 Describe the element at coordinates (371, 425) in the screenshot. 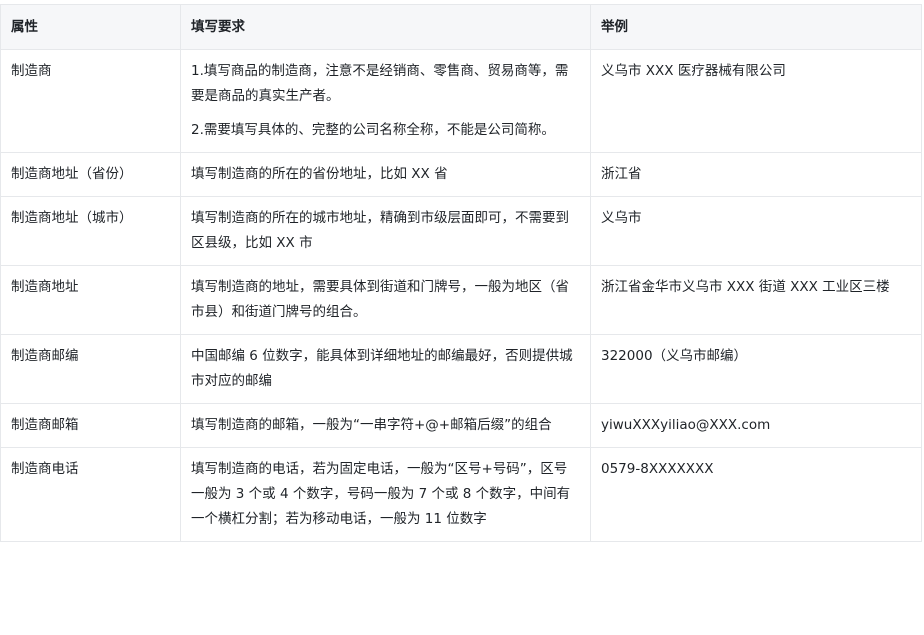

I see `requirement-paragraph: 填写制造商的邮箱，一般为“一串字符+@+邮箱后缀”的组合` at that location.